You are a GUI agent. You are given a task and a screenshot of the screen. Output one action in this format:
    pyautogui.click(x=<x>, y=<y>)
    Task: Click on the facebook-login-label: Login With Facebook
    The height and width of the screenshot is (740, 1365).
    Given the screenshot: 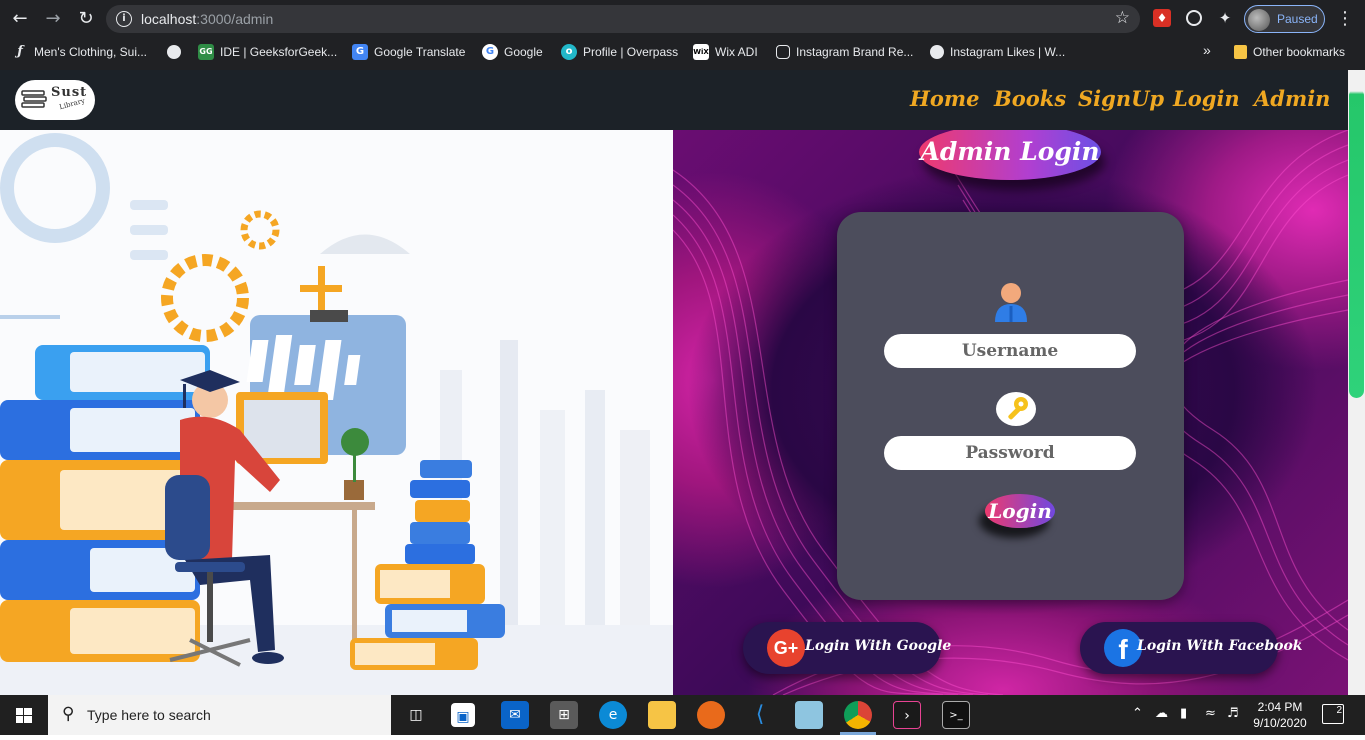 What is the action you would take?
    pyautogui.click(x=1220, y=646)
    